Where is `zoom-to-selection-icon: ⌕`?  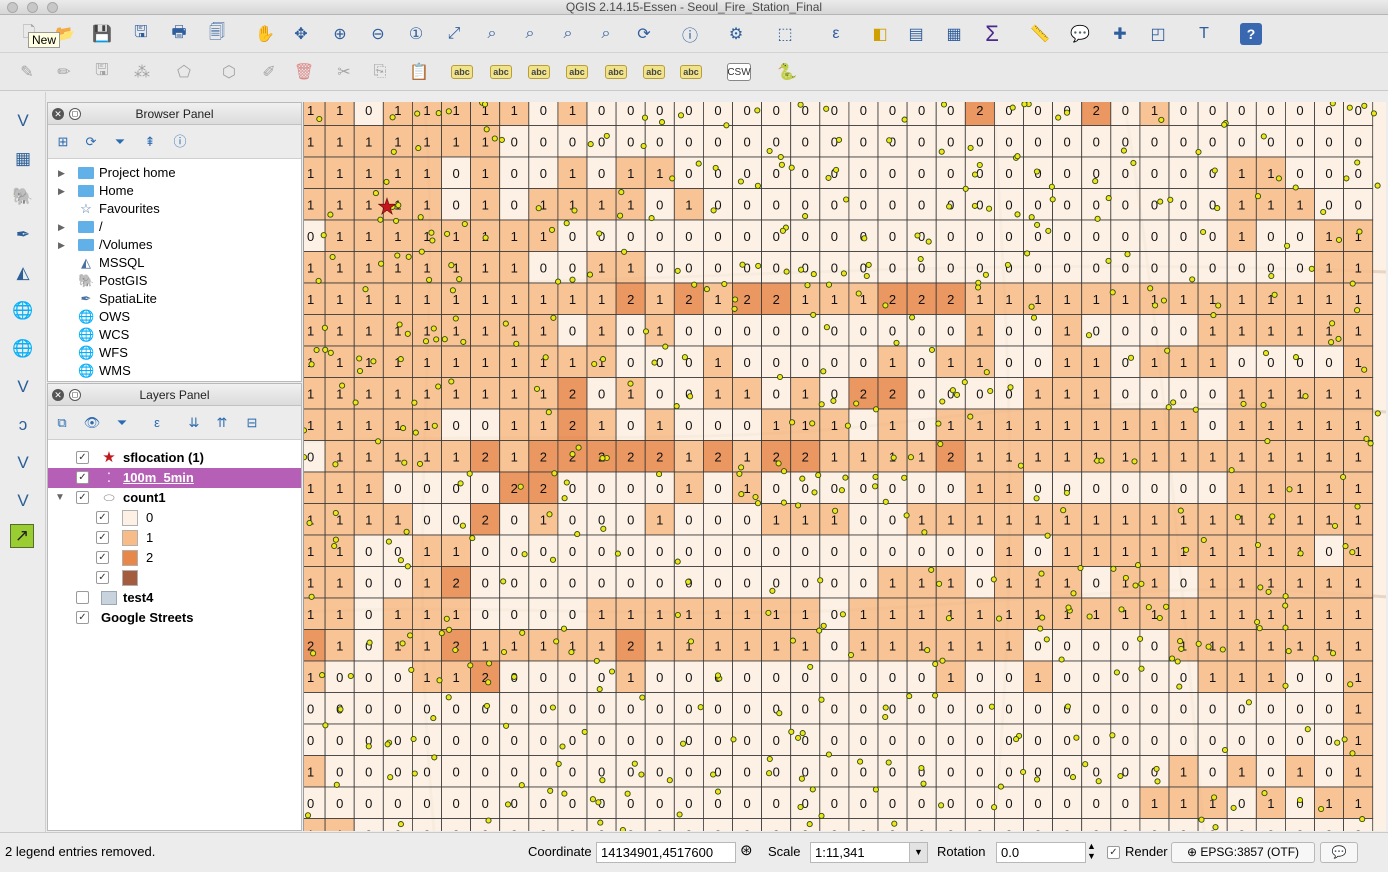
zoom-to-selection-icon: ⌕ is located at coordinates (492, 34).